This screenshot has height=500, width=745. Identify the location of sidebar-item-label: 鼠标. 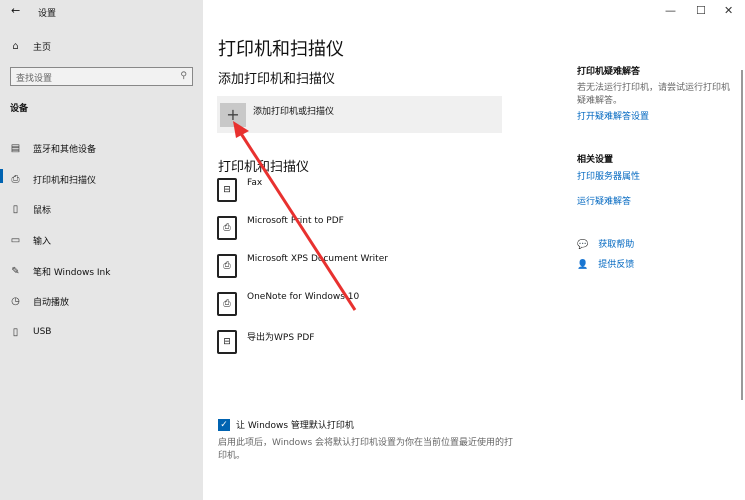
(42, 211).